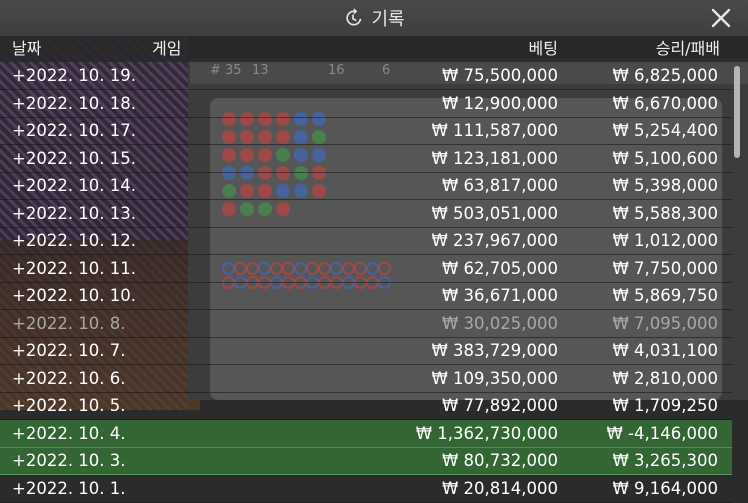  What do you see at coordinates (69, 433) in the screenshot?
I see `record-date: +2022. 10. 4.` at bounding box center [69, 433].